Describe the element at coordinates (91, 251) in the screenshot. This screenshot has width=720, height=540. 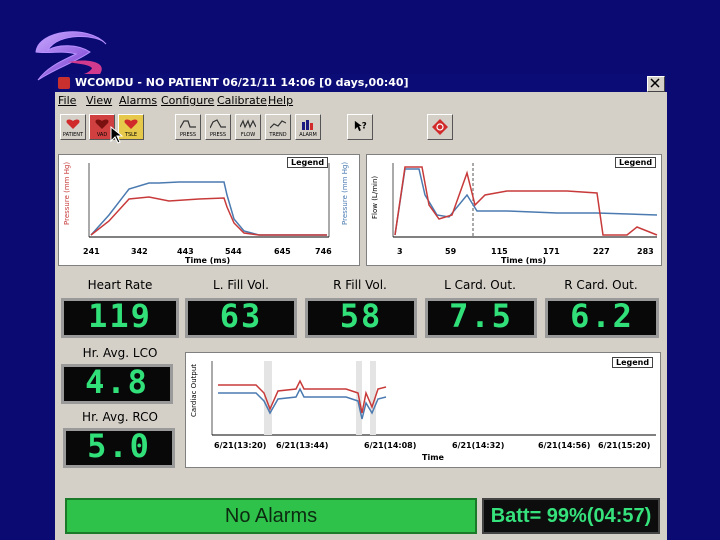
I see `pressure-xtick: 241` at that location.